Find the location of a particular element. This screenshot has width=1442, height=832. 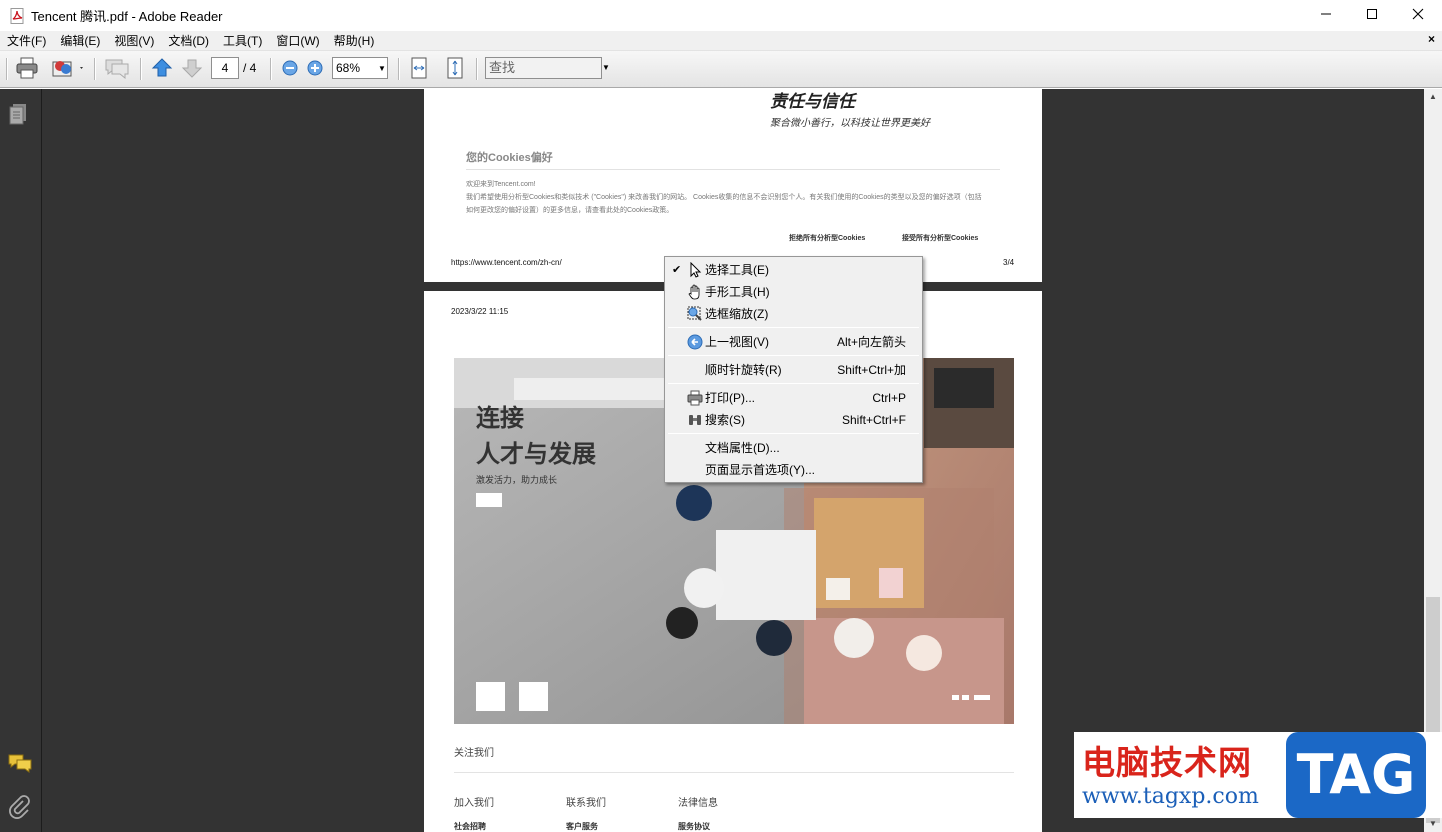

attachments-icon is located at coordinates (19, 808).